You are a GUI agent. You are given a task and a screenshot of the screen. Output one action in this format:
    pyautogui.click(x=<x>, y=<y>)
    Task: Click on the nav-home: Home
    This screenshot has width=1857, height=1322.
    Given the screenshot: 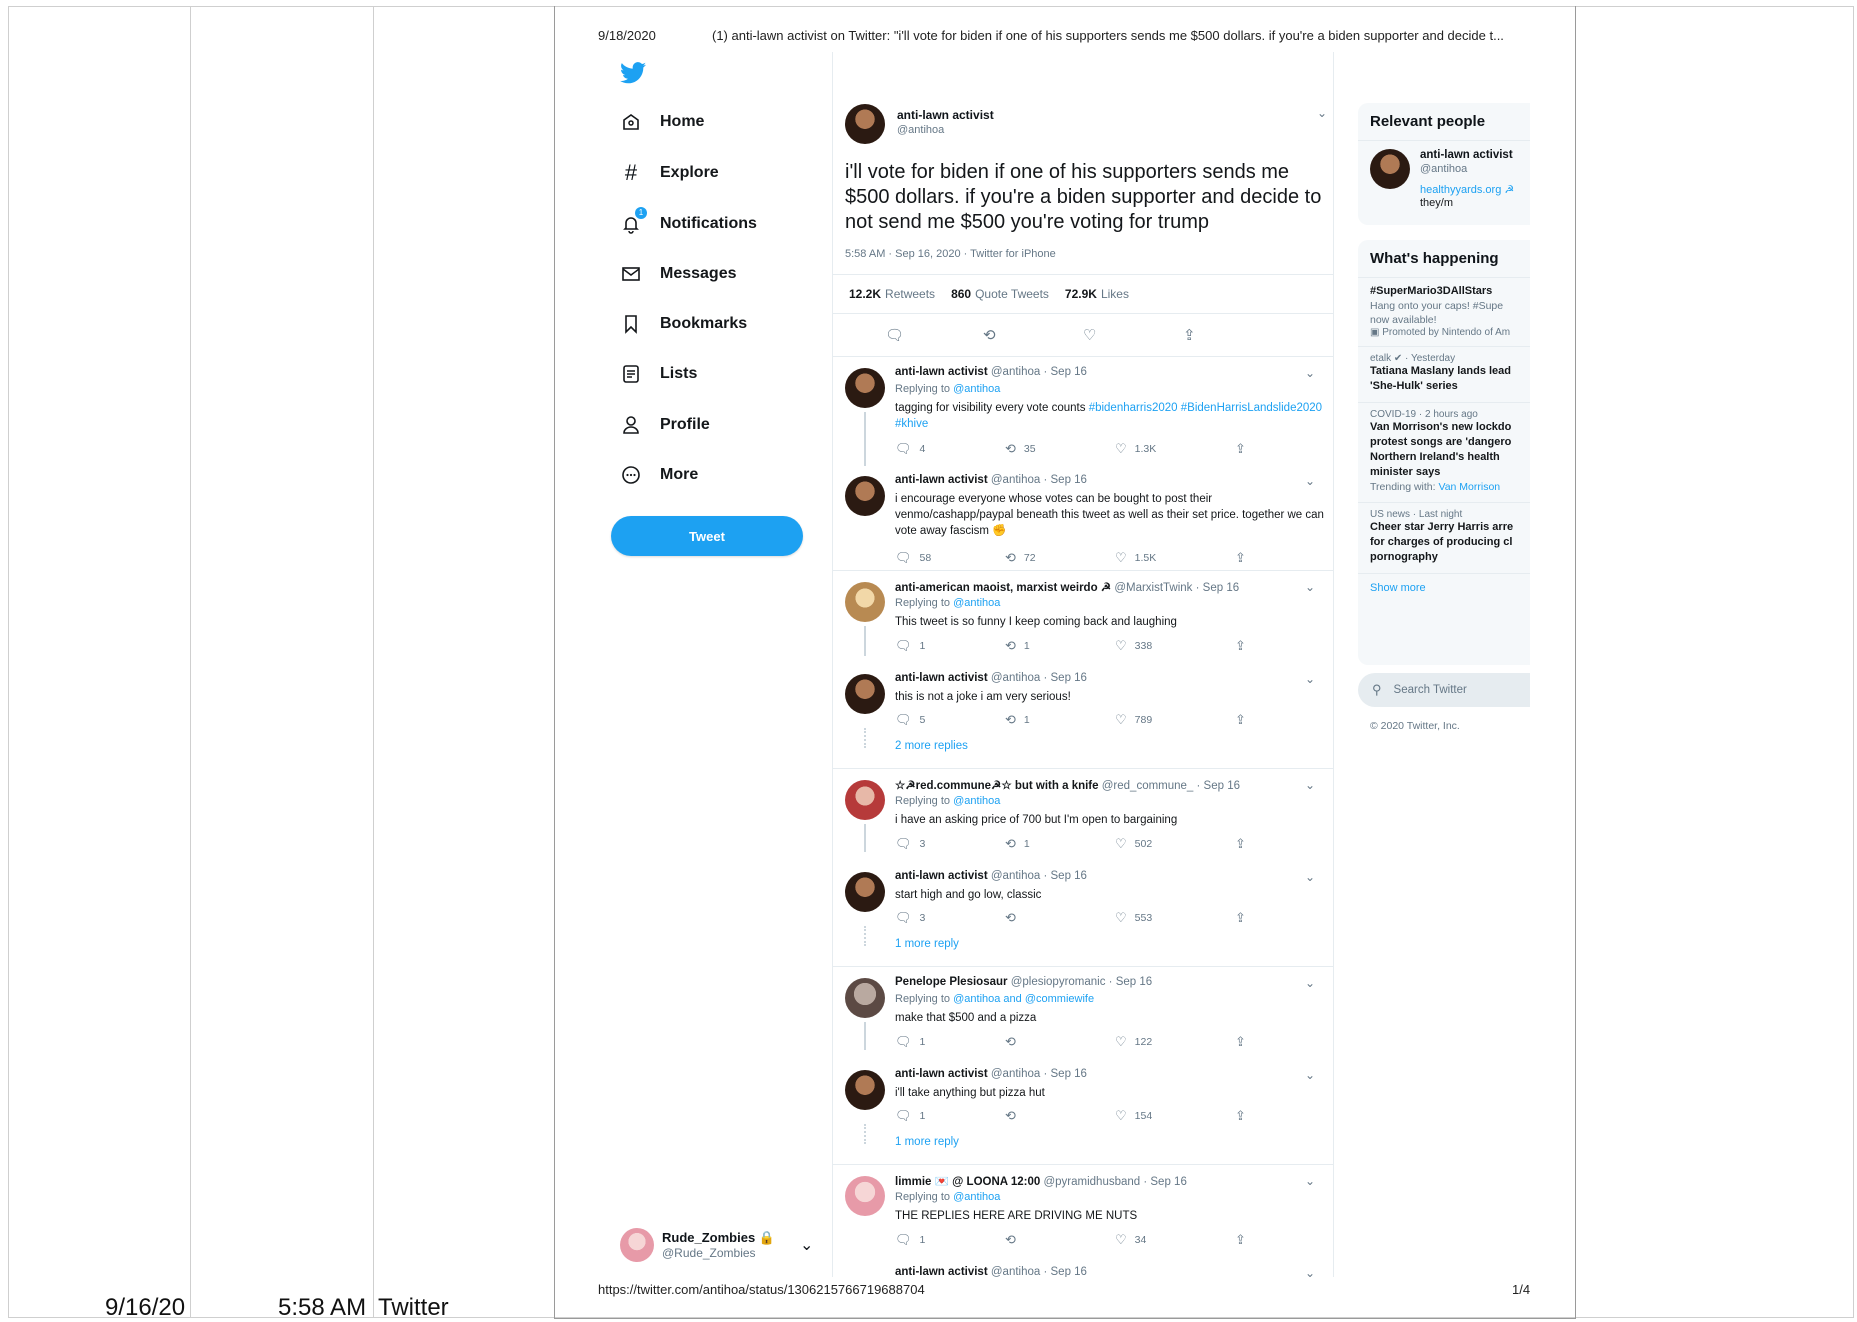 What is the action you would take?
    pyautogui.click(x=662, y=122)
    